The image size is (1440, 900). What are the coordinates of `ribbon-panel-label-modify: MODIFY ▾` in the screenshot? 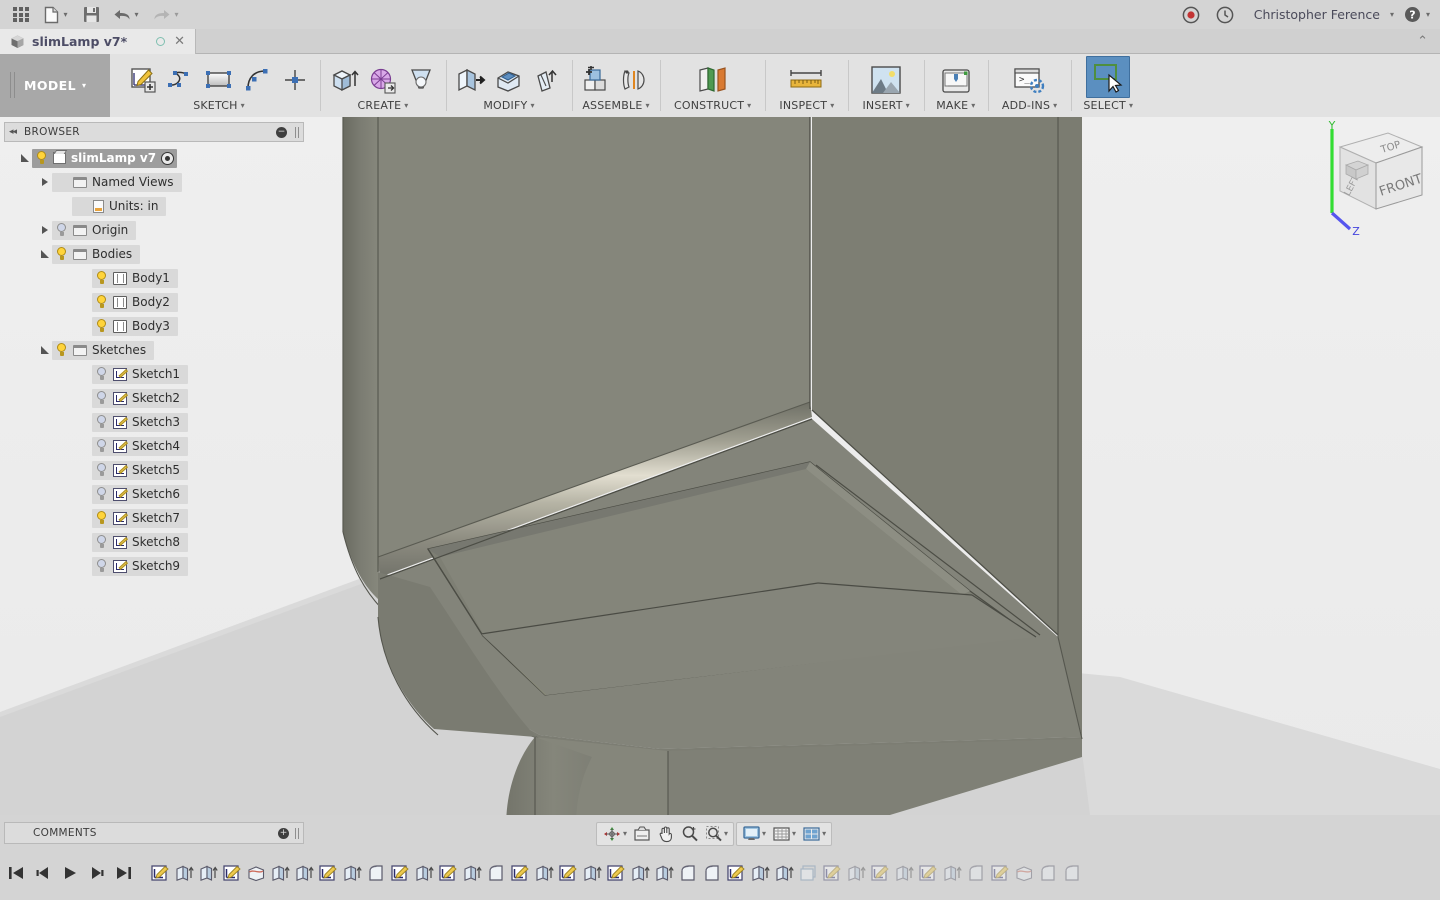 It's located at (508, 105).